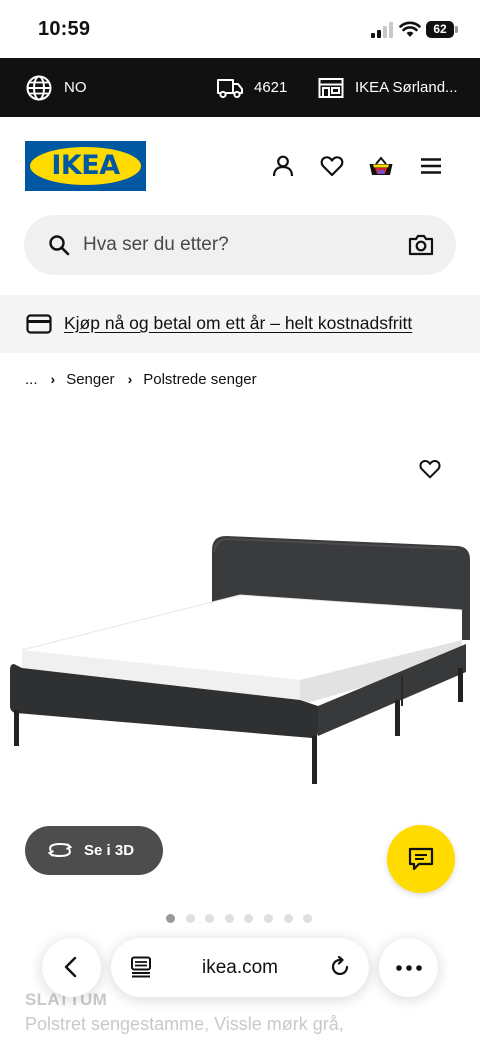 The image size is (480, 1039). Describe the element at coordinates (230, 88) in the screenshot. I see `truck-icon` at that location.